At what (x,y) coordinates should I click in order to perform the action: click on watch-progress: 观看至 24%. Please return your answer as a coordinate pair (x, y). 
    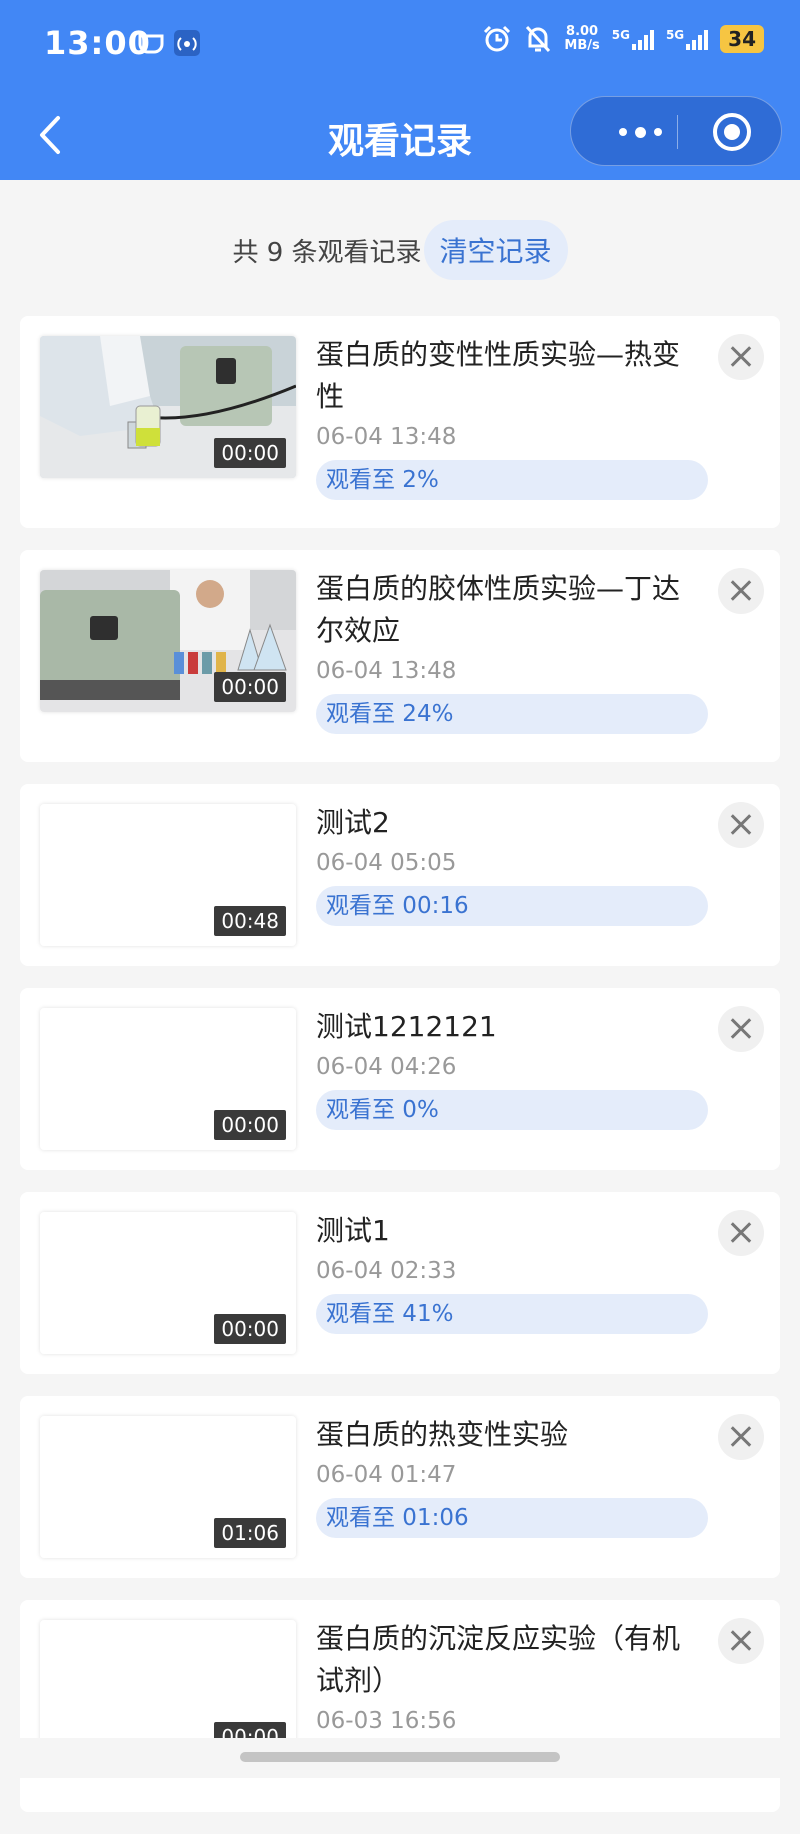
    Looking at the image, I should click on (512, 714).